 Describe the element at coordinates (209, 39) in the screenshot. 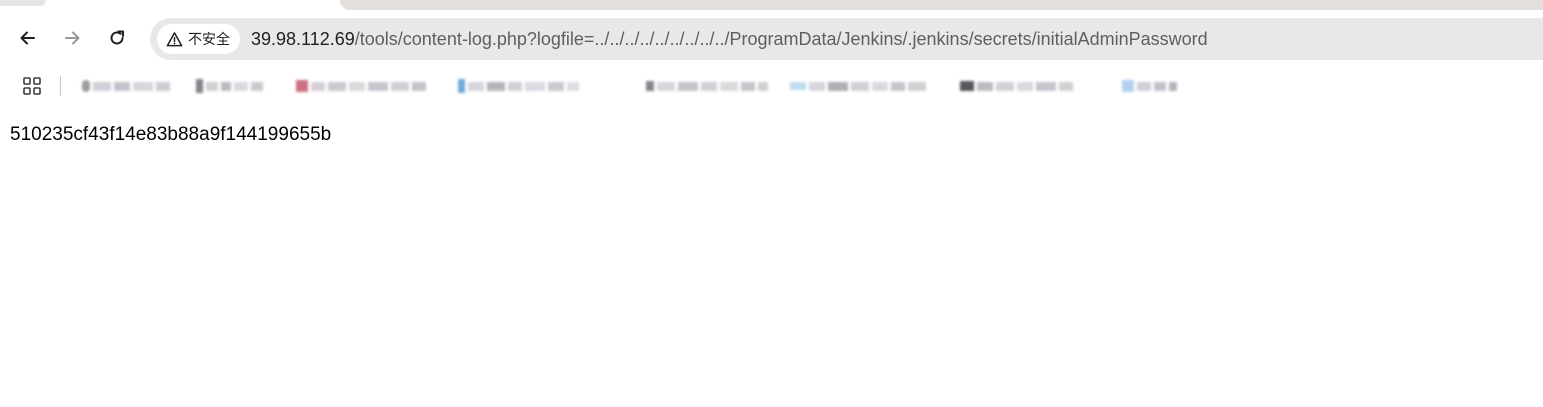

I see `security-label: 不安全` at that location.